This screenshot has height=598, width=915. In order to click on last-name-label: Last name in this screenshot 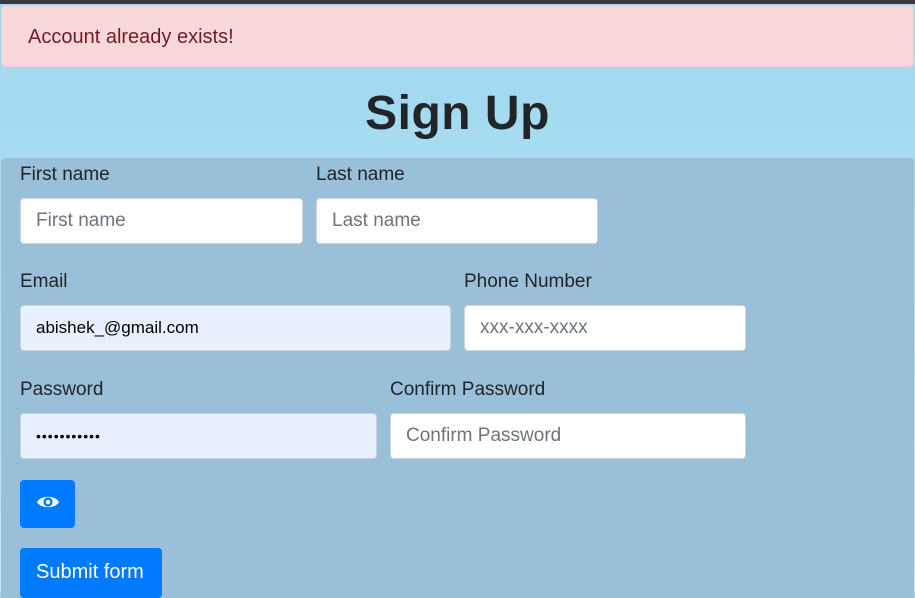, I will do `click(360, 174)`.